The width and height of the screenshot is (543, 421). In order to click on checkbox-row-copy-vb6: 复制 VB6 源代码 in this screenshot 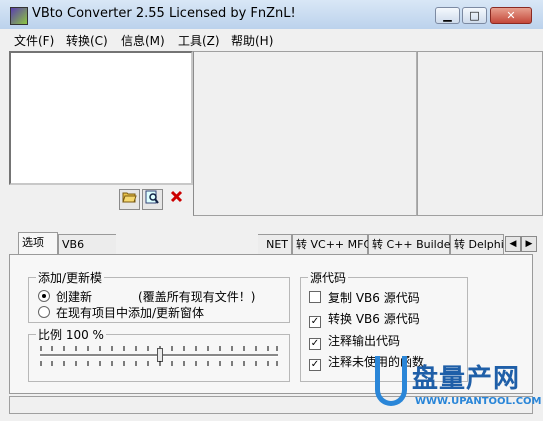, I will do `click(364, 297)`.